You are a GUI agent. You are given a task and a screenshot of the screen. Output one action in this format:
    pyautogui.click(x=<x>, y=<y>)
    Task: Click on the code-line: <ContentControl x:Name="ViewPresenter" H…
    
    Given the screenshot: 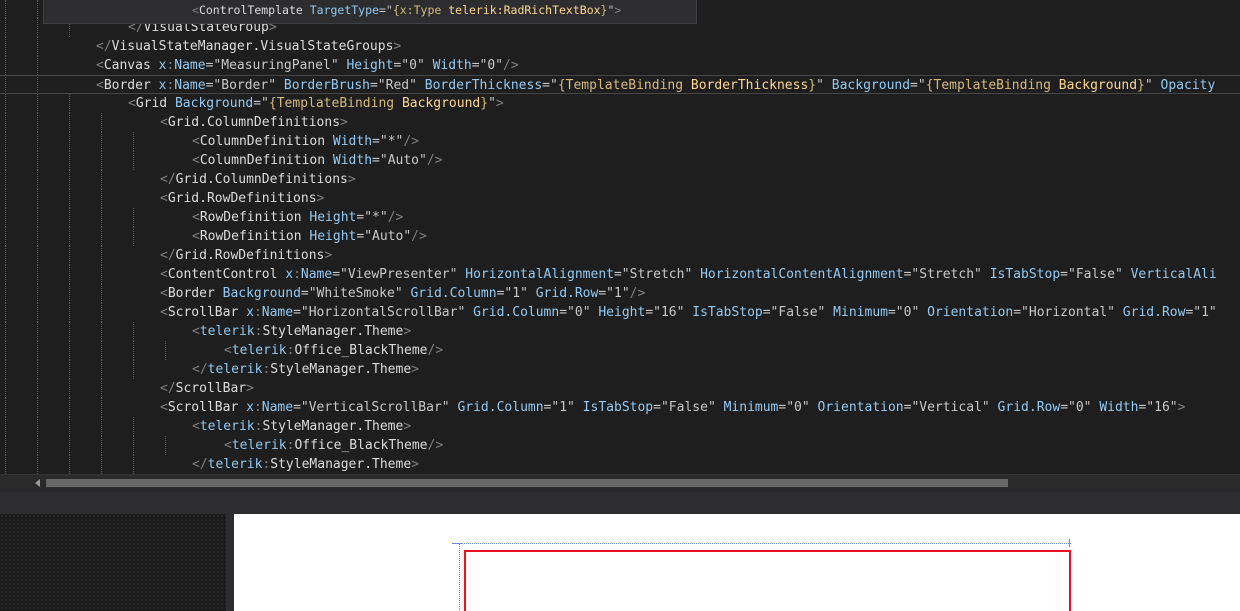 What is the action you would take?
    pyautogui.click(x=608, y=274)
    